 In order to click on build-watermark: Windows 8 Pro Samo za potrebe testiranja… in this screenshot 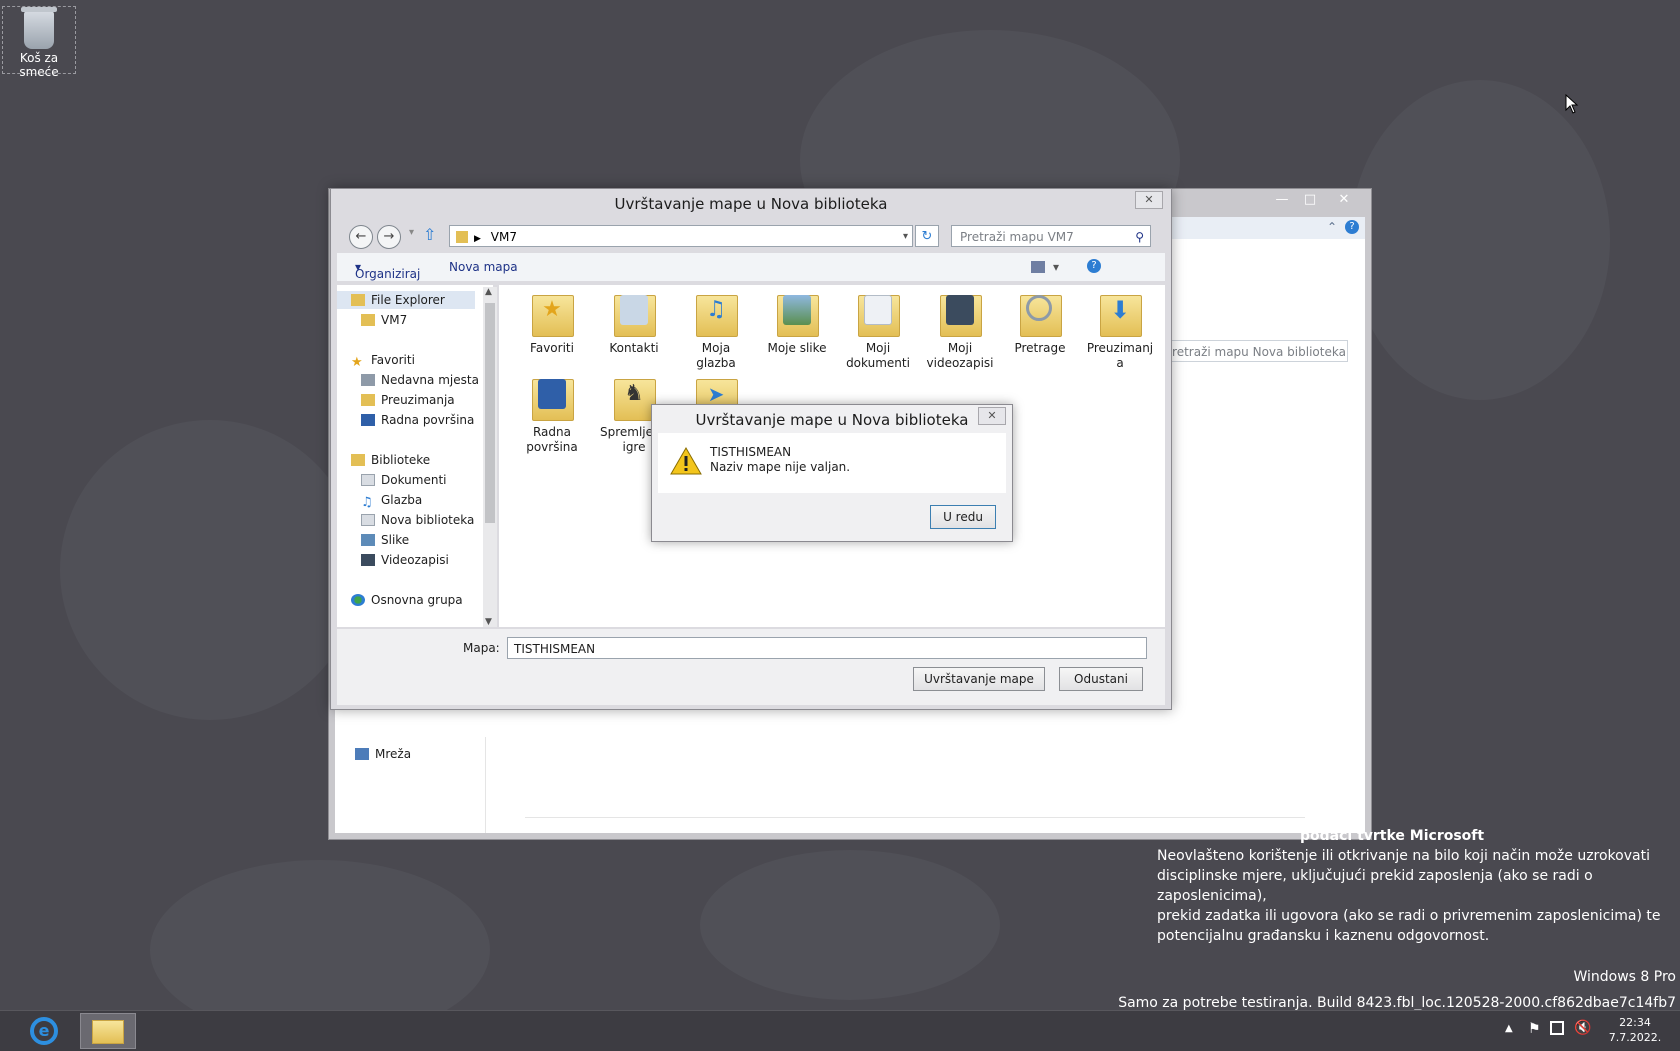, I will do `click(1338, 990)`.